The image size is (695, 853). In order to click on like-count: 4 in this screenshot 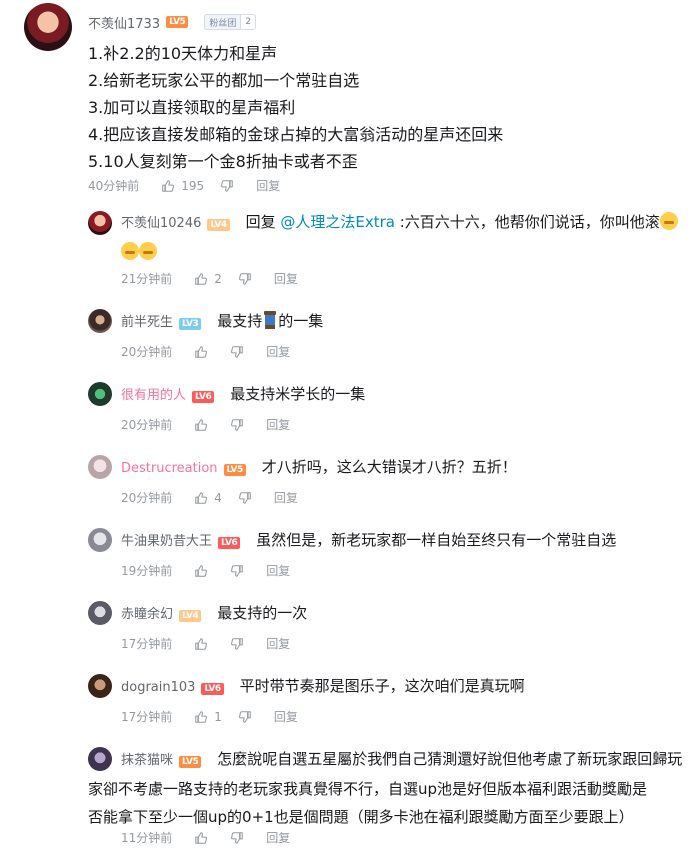, I will do `click(218, 497)`.